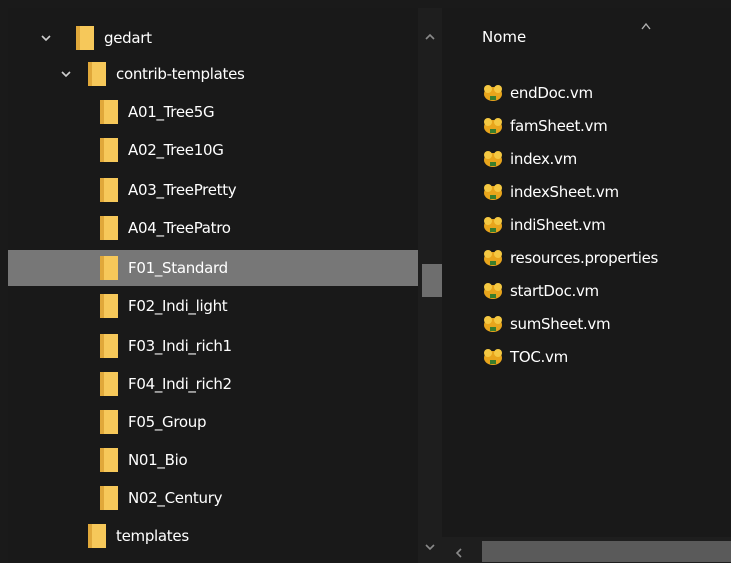  Describe the element at coordinates (430, 544) in the screenshot. I see `scroll-down-arrow-icon` at that location.